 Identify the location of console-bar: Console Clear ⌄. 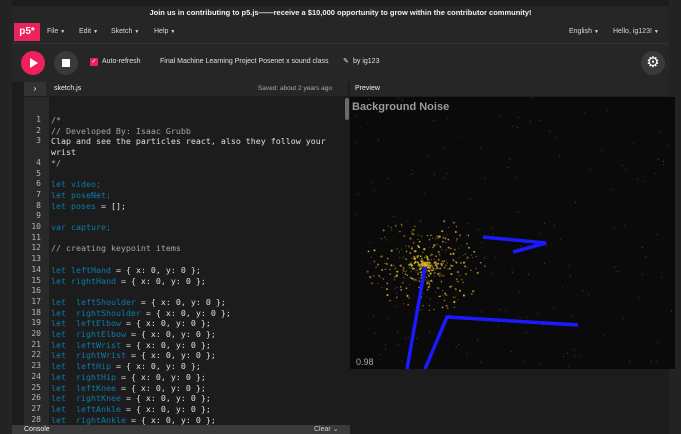
(181, 429).